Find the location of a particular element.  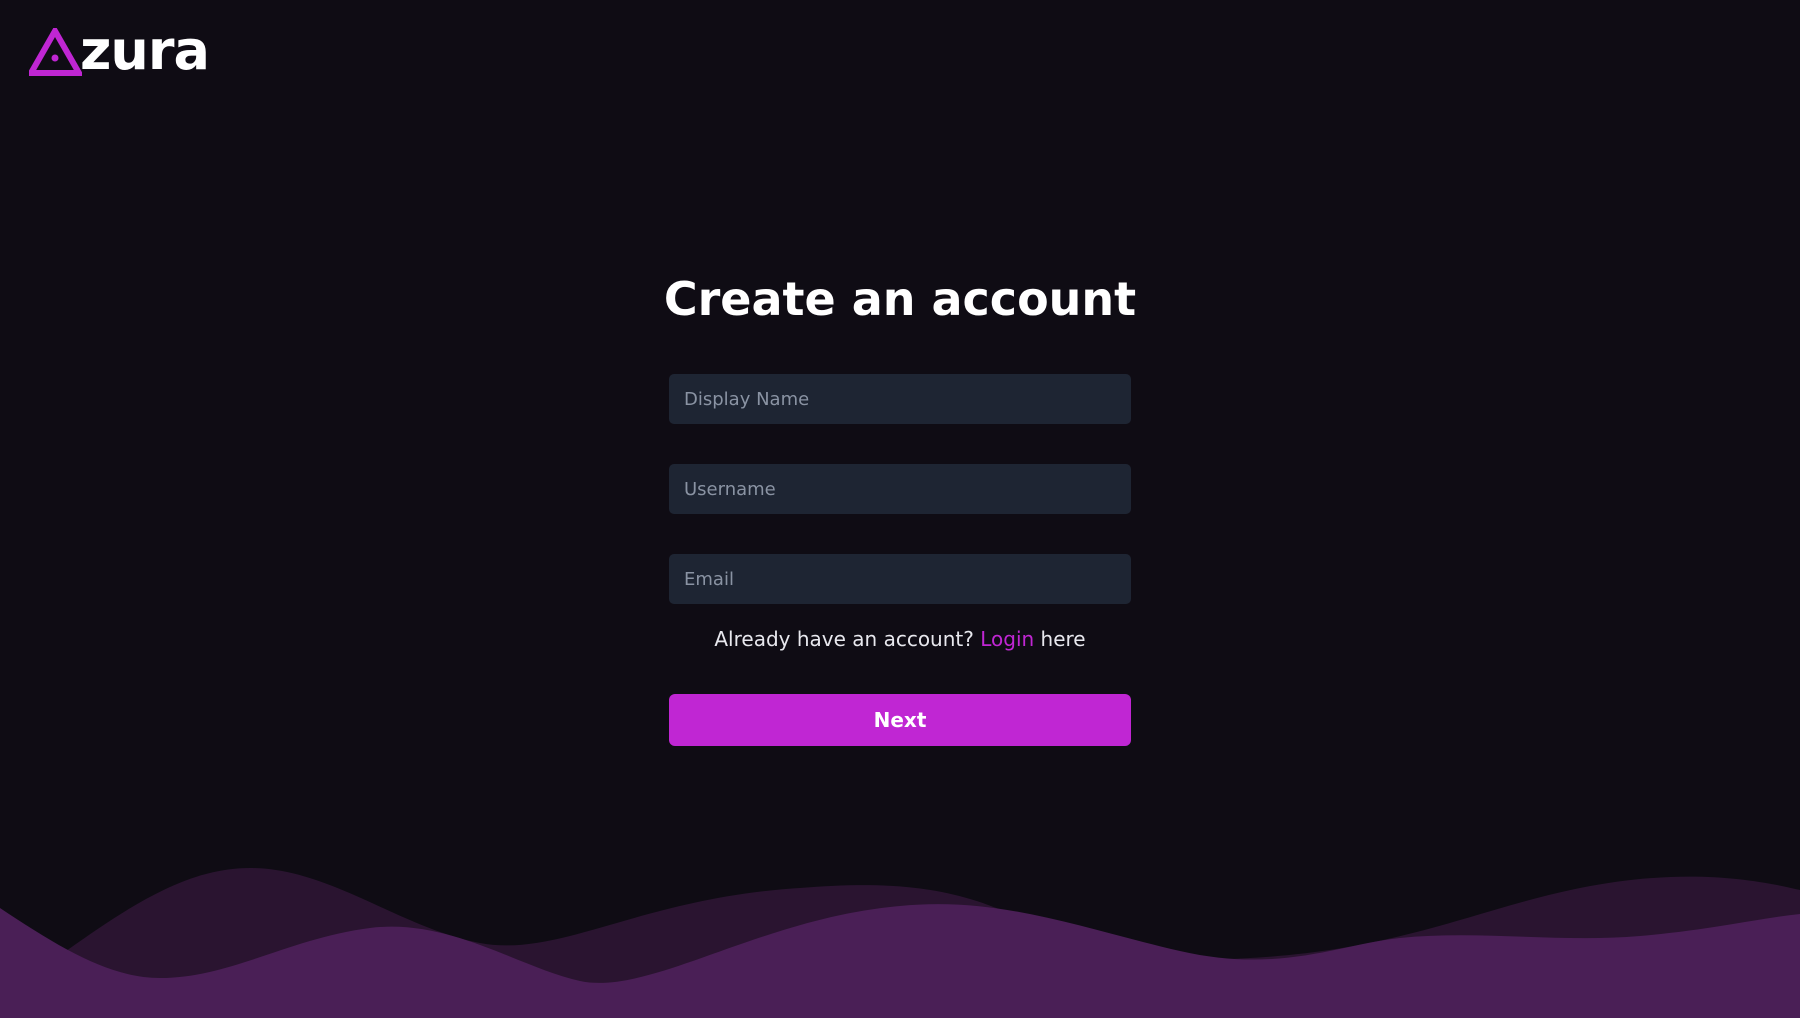

next-button: Next is located at coordinates (900, 720).